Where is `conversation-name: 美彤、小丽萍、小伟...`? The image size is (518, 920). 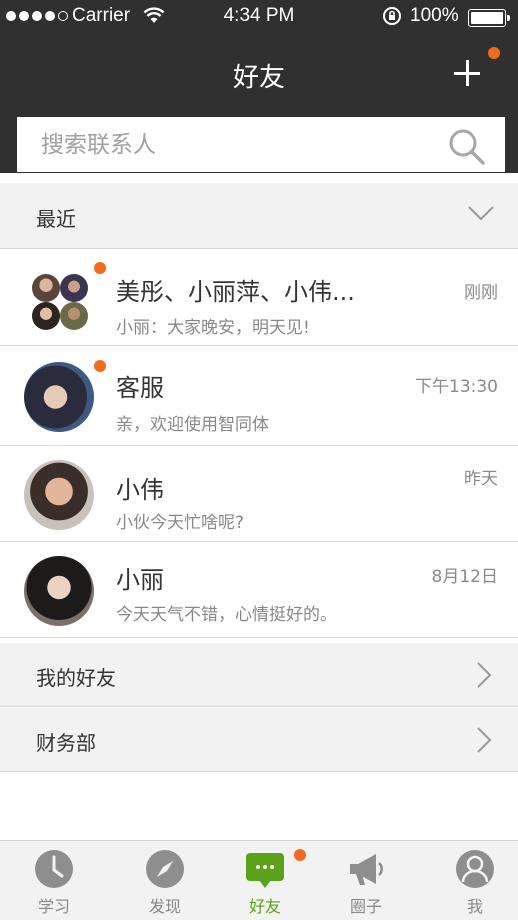 conversation-name: 美彤、小丽萍、小伟... is located at coordinates (235, 292).